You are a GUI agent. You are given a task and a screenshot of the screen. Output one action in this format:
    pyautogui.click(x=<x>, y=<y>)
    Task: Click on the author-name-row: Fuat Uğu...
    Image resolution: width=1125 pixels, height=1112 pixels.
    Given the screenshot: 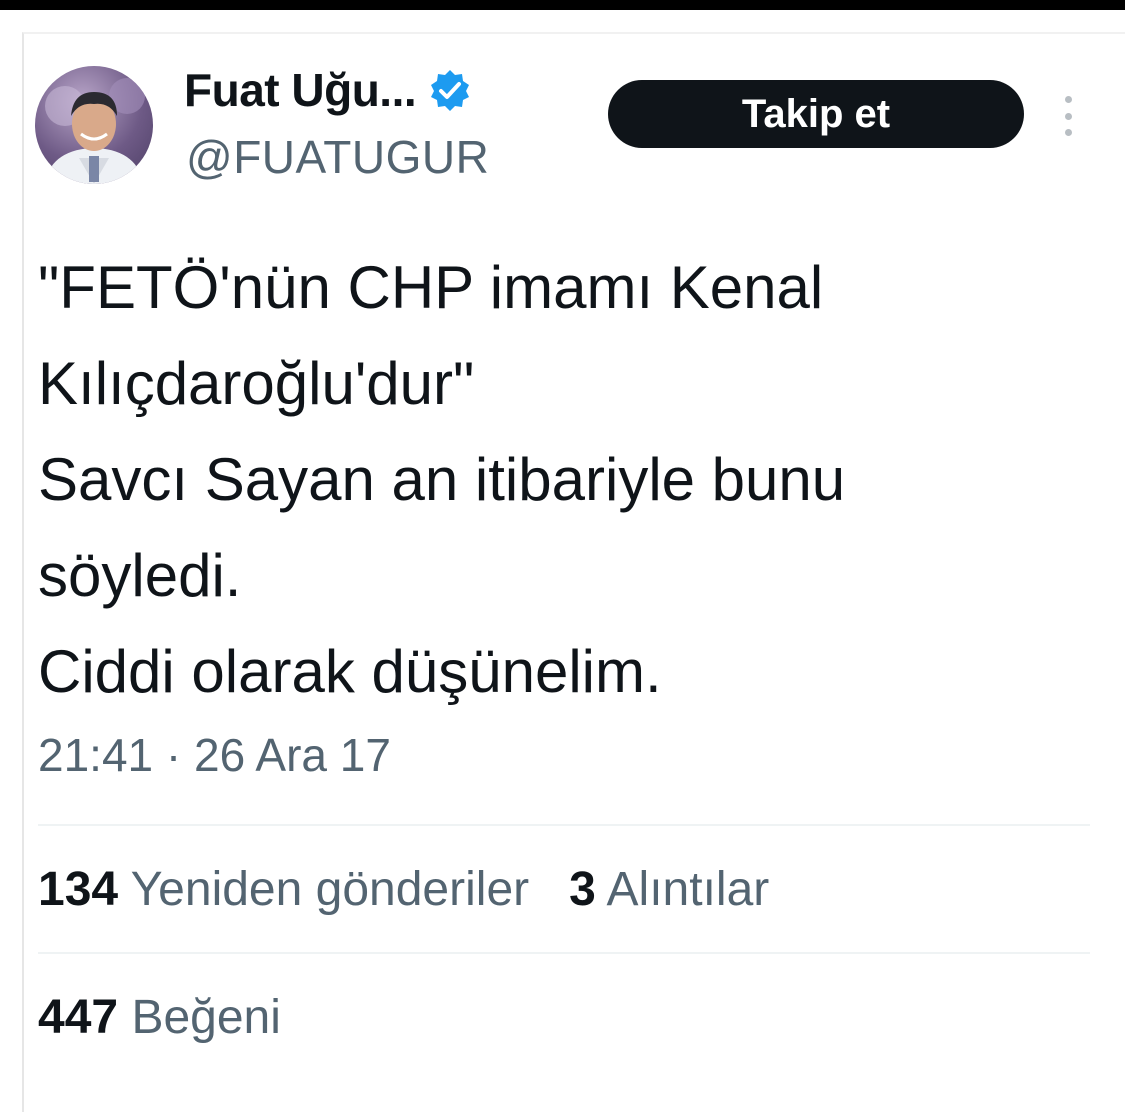 What is the action you would take?
    pyautogui.click(x=328, y=90)
    